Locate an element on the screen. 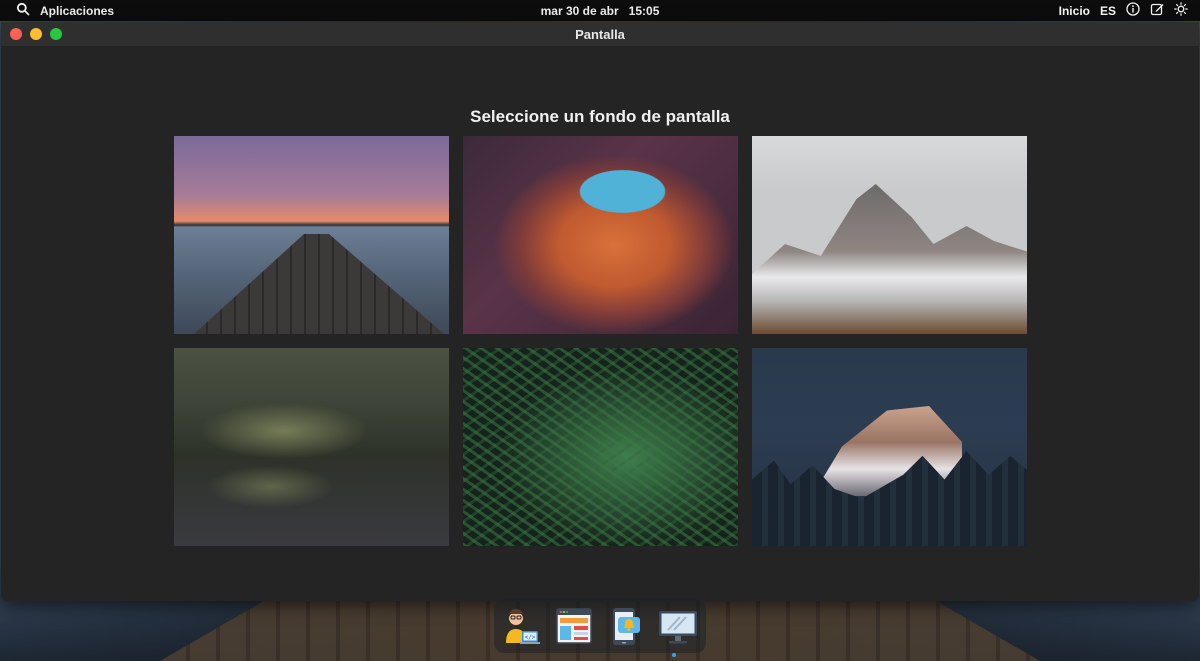 This screenshot has width=1200, height=661. window-titlebar: Pantalla is located at coordinates (600, 34).